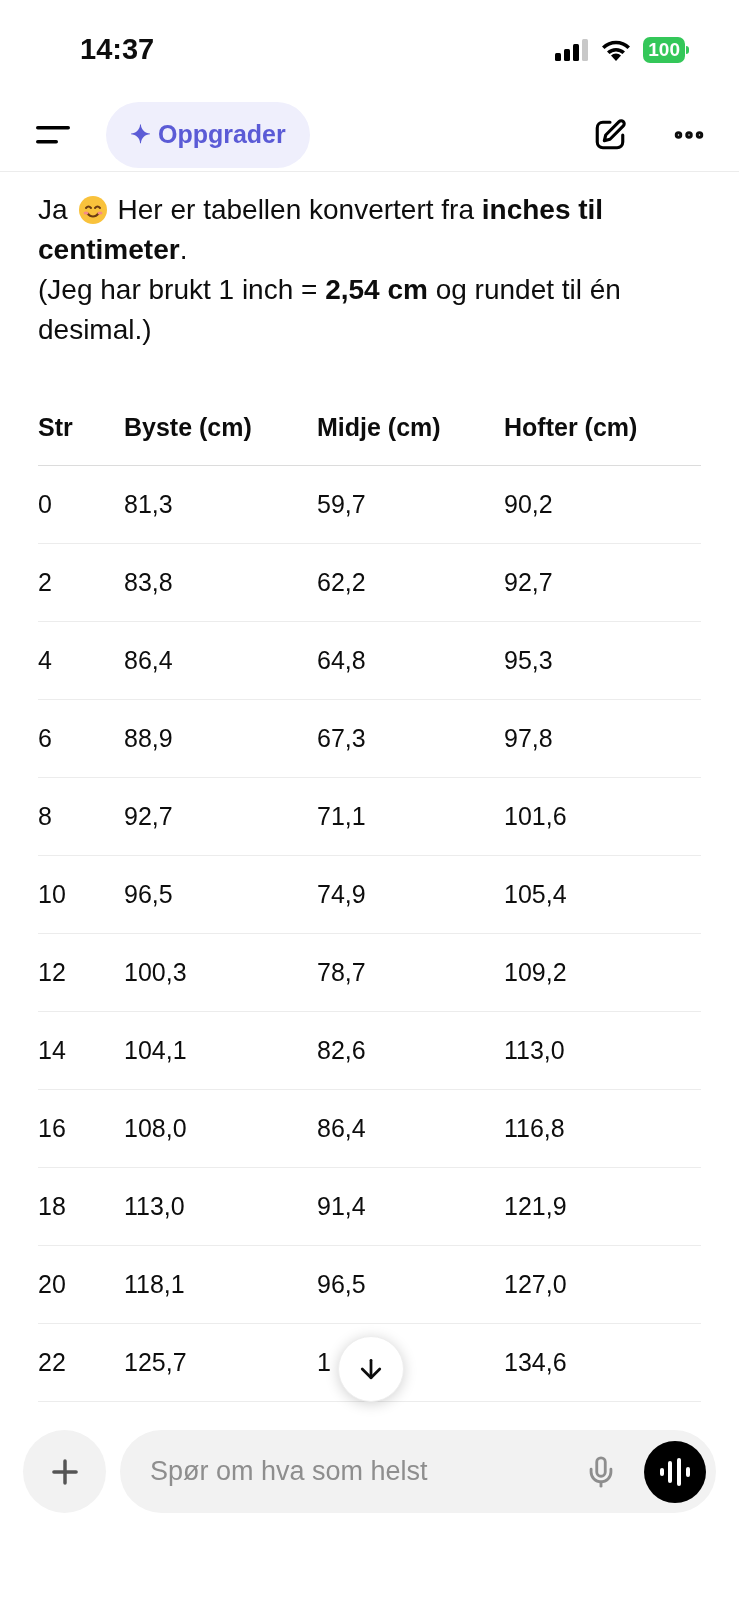 The image size is (739, 1600). Describe the element at coordinates (45, 503) in the screenshot. I see `table-cell: 0` at that location.